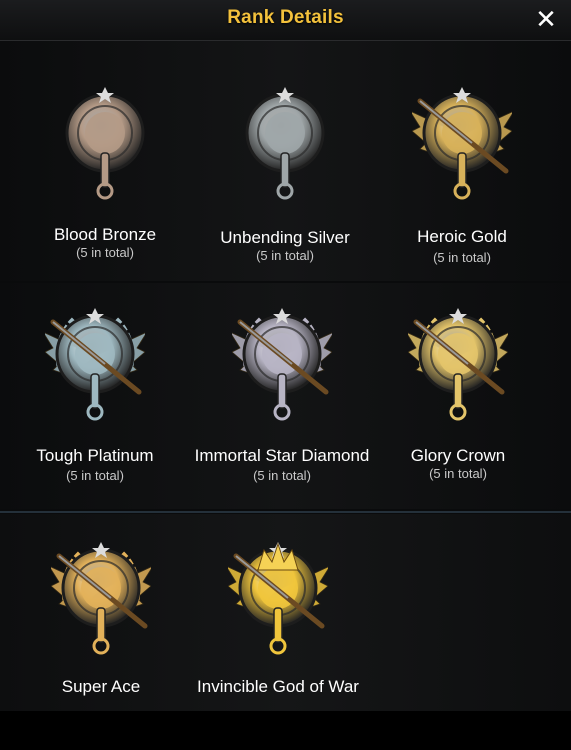 Image resolution: width=571 pixels, height=750 pixels. I want to click on rank-card-unbending-silver: Unbending Silver (5 in total), so click(285, 185).